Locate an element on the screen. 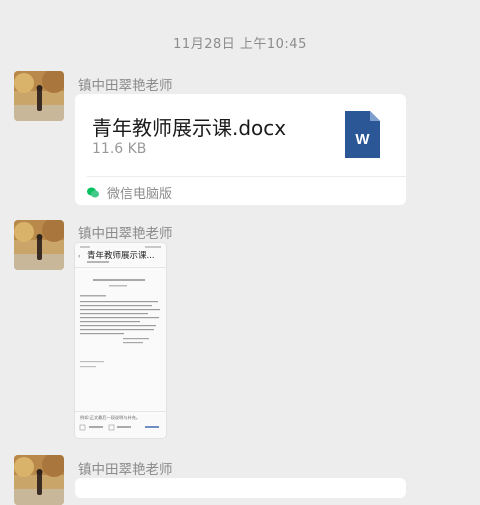 The width and height of the screenshot is (480, 505). wechat-icon is located at coordinates (93, 192).